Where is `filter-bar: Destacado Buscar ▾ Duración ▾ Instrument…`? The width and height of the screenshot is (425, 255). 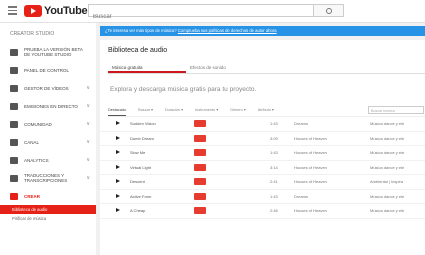
filter-bar: Destacado Buscar ▾ Duración ▾ Instrument… is located at coordinates (266, 111).